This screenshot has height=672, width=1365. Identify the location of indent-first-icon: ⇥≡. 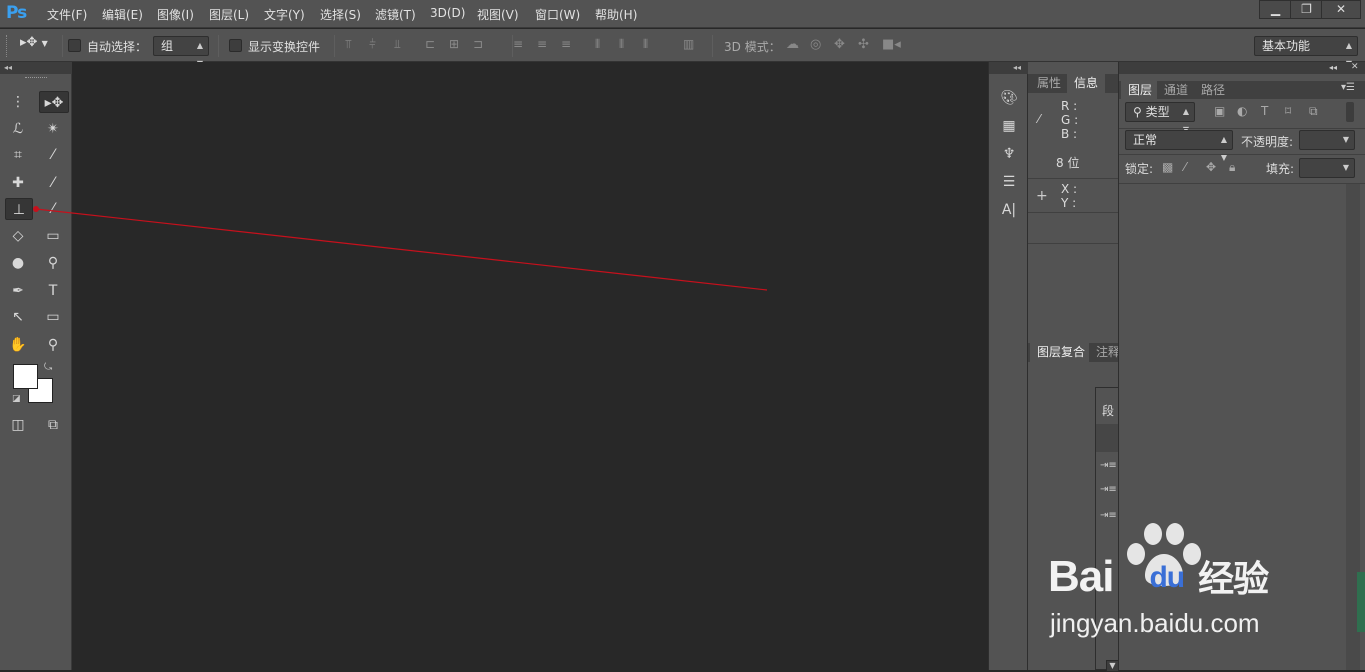
(1108, 489).